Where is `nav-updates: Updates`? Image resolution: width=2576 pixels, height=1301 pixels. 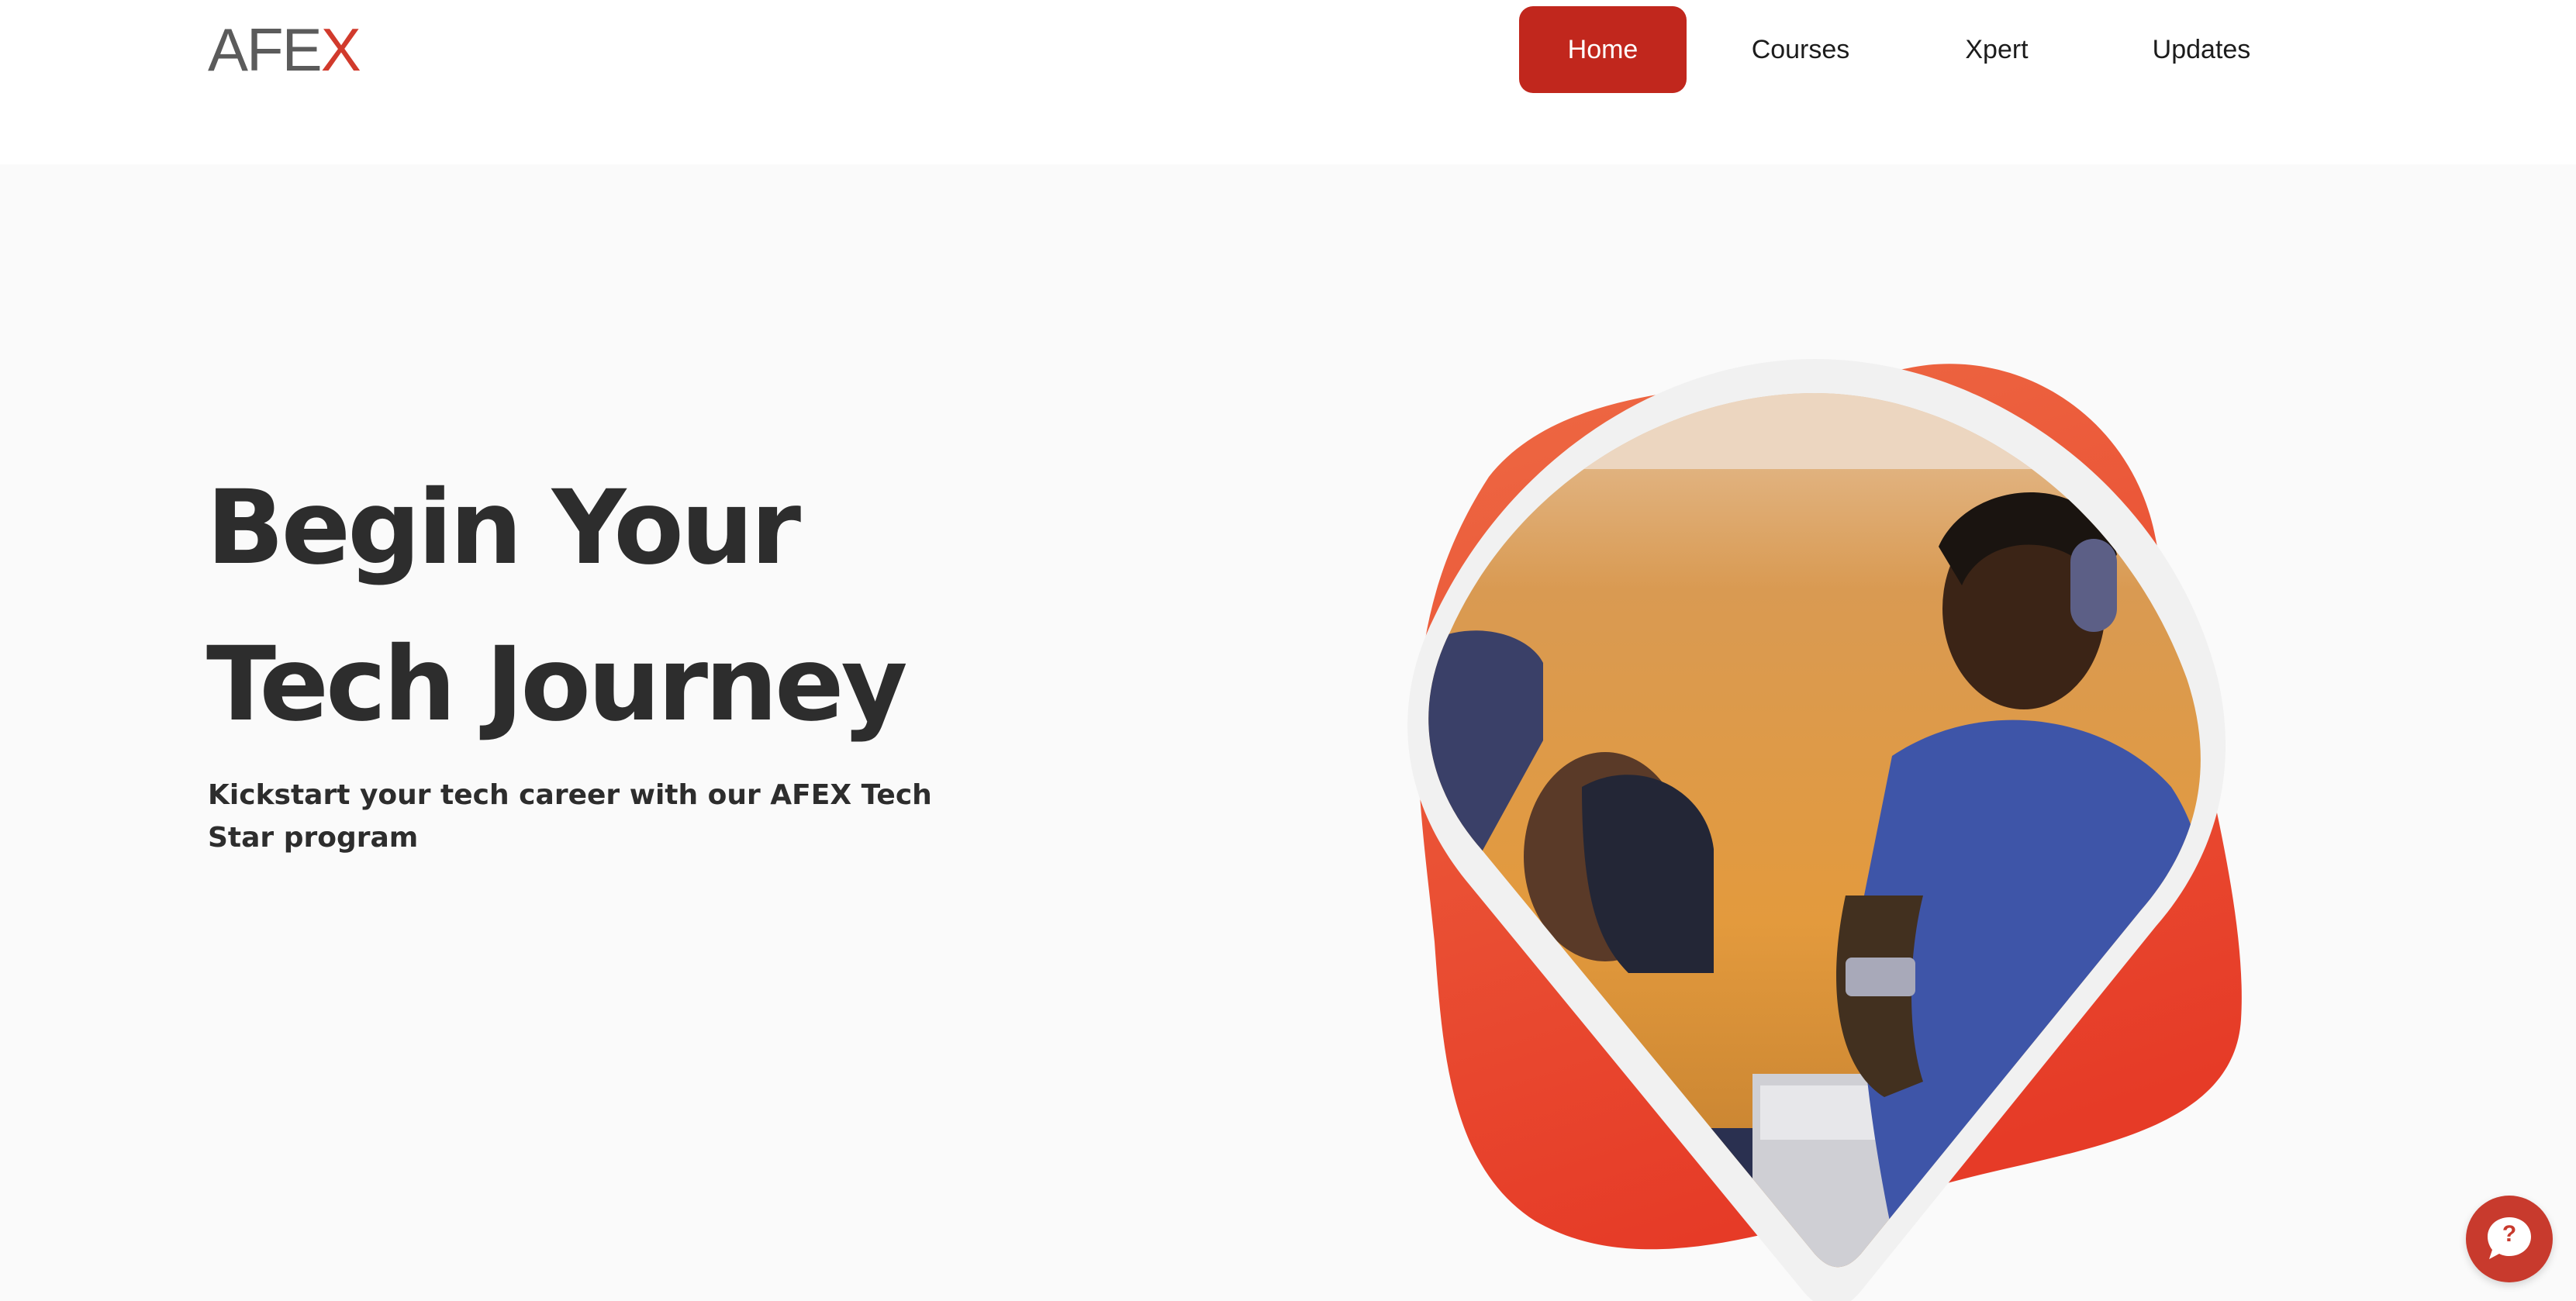
nav-updates: Updates is located at coordinates (2201, 49).